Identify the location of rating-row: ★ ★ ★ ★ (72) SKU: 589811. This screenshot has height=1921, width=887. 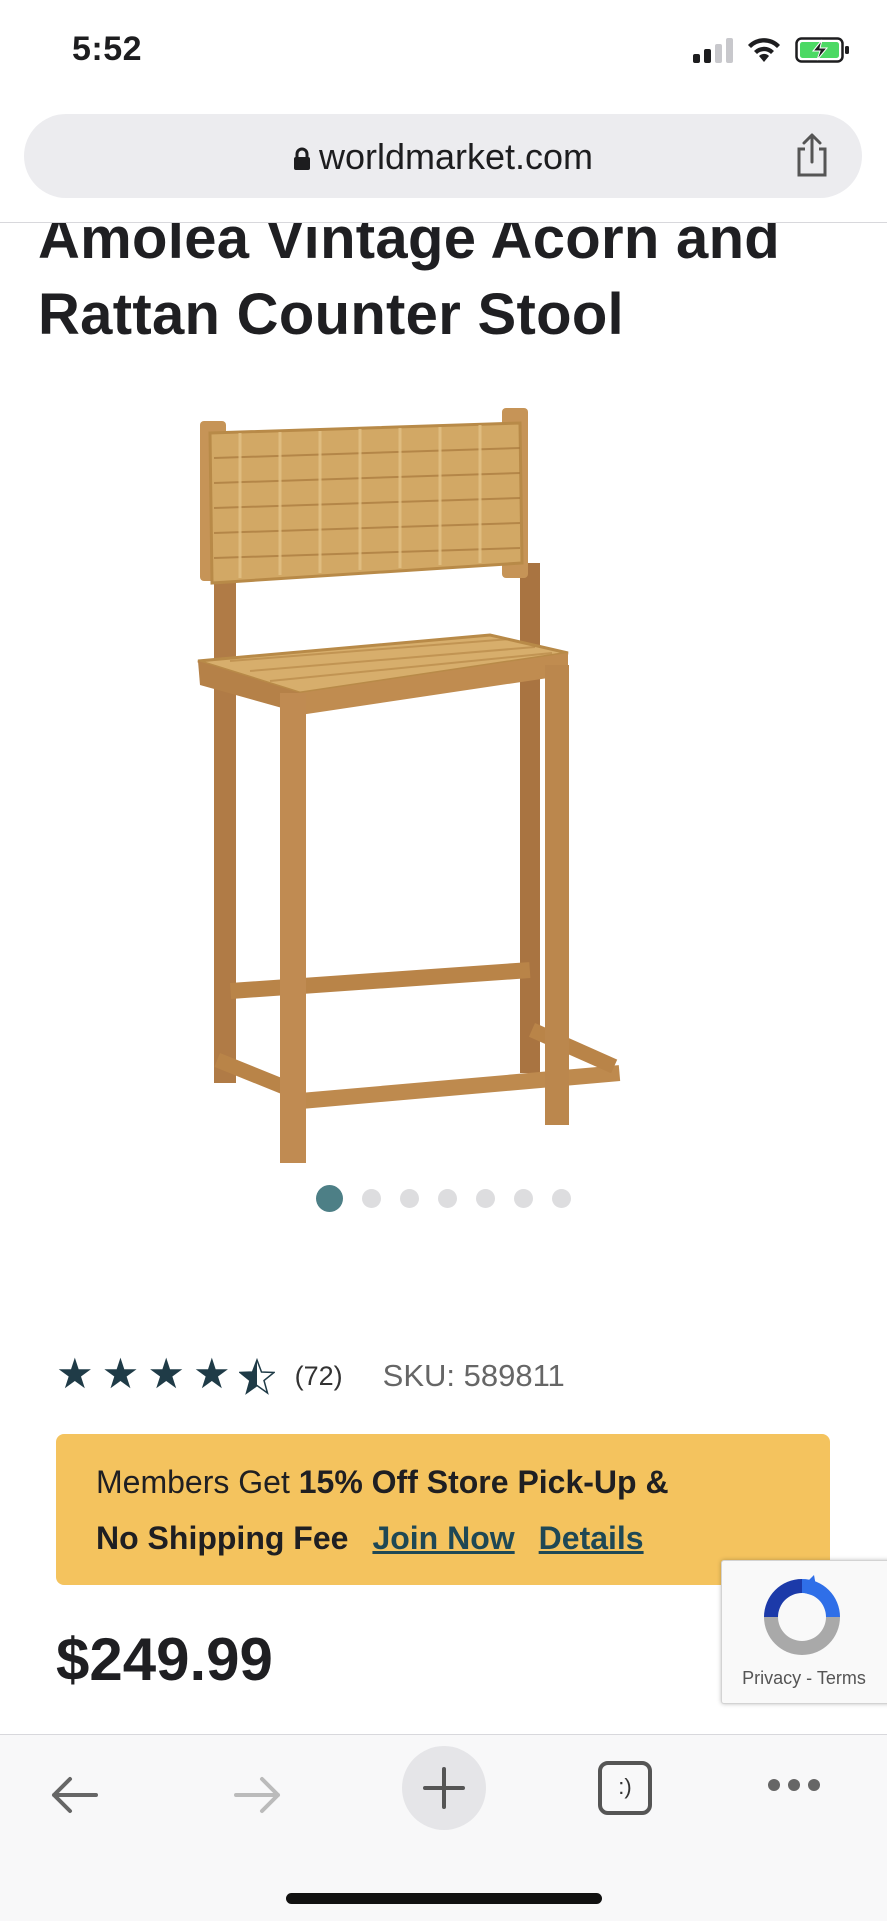
(310, 1376).